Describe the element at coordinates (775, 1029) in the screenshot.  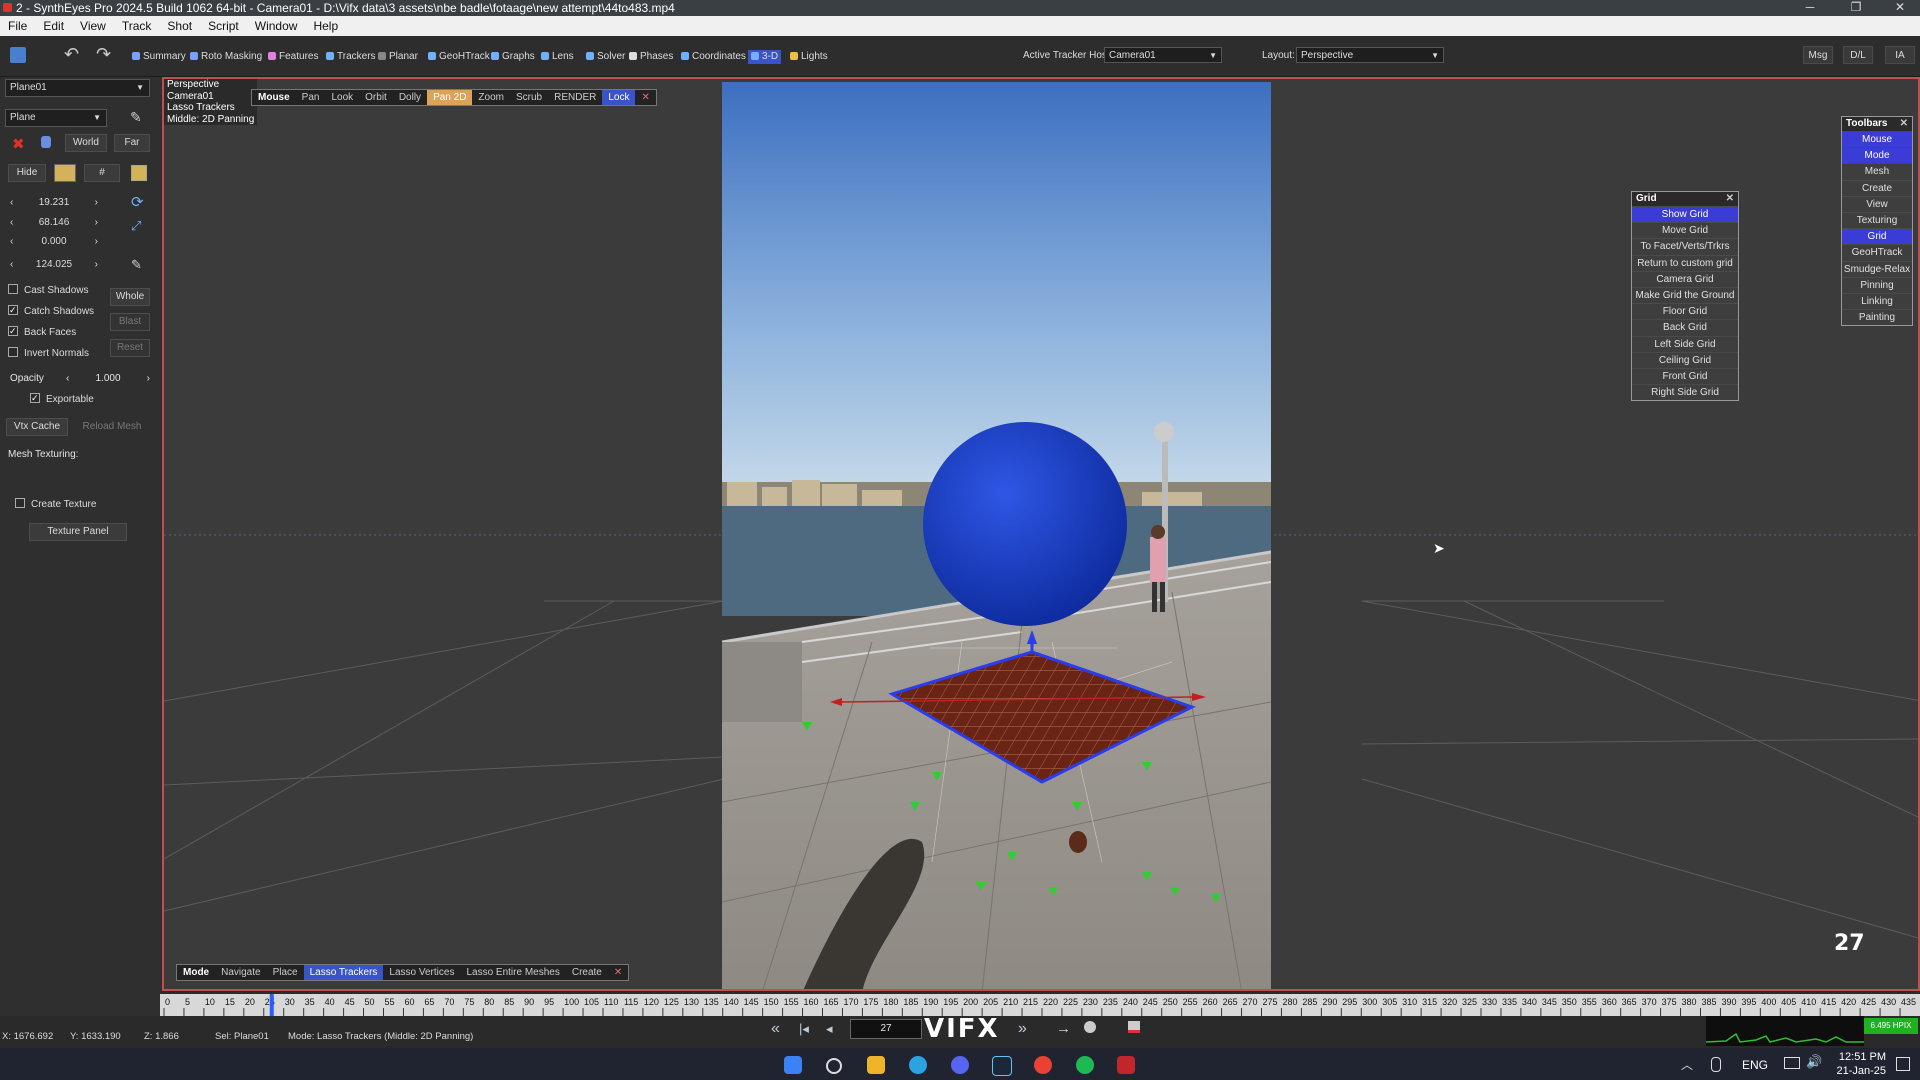
I see `rewind-icon: «` at that location.